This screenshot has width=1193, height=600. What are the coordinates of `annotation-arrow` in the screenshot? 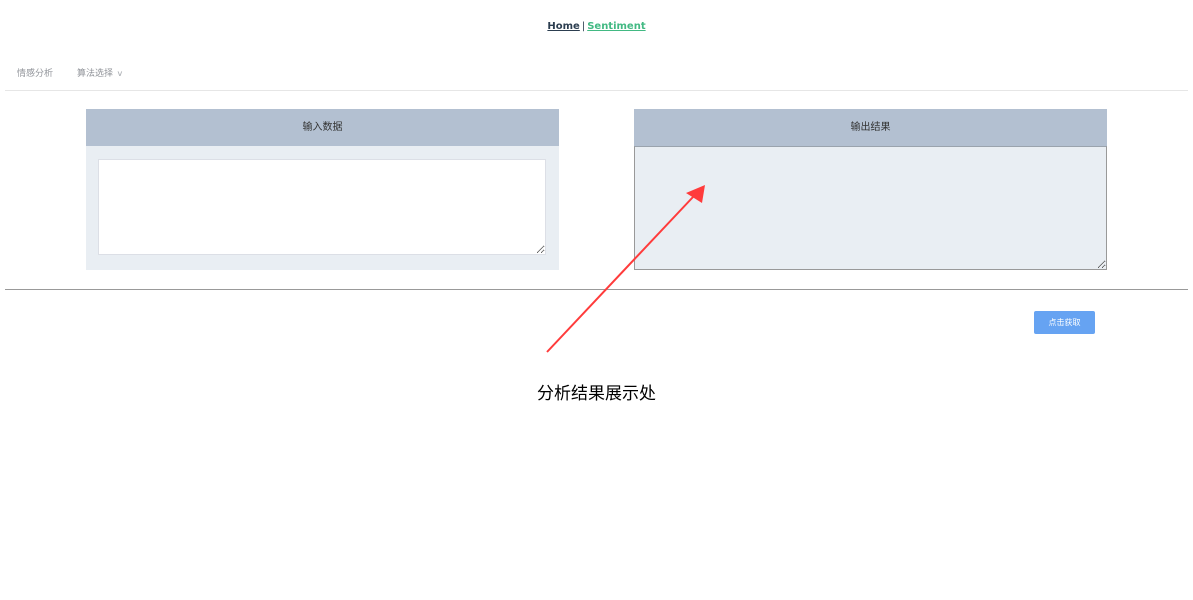 It's located at (625, 269).